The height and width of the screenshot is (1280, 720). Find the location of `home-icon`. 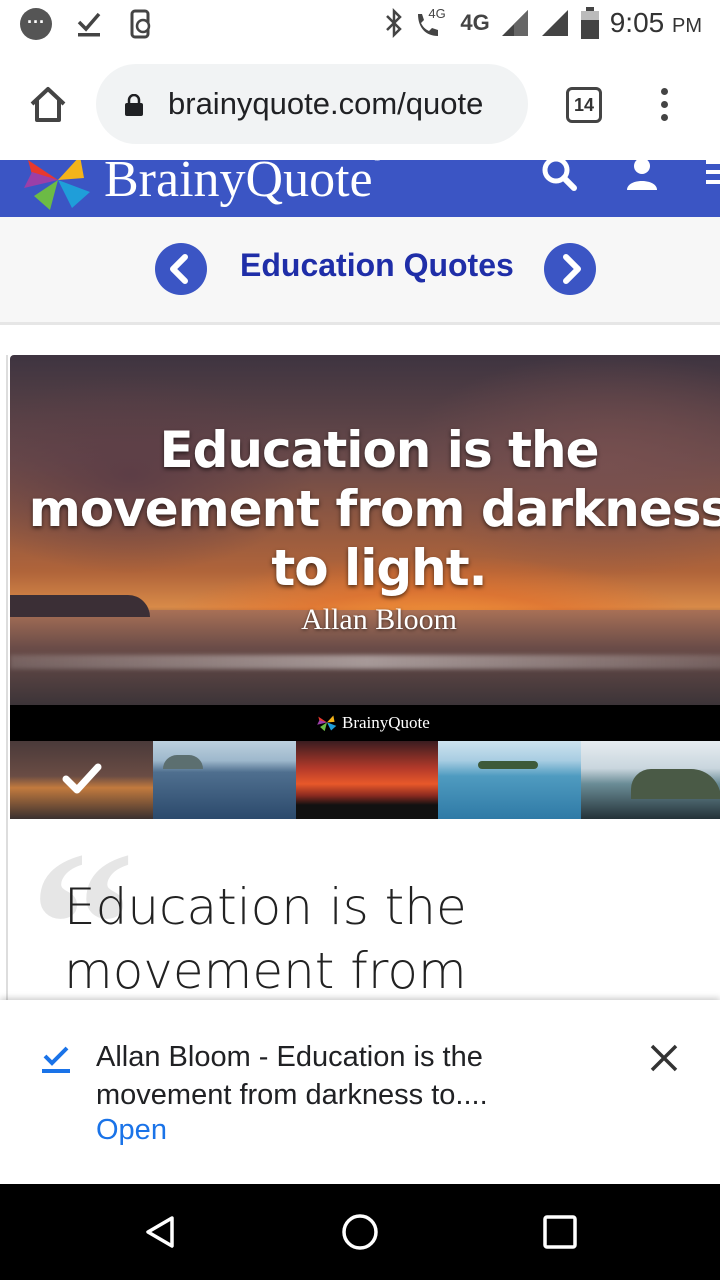

home-icon is located at coordinates (48, 104).